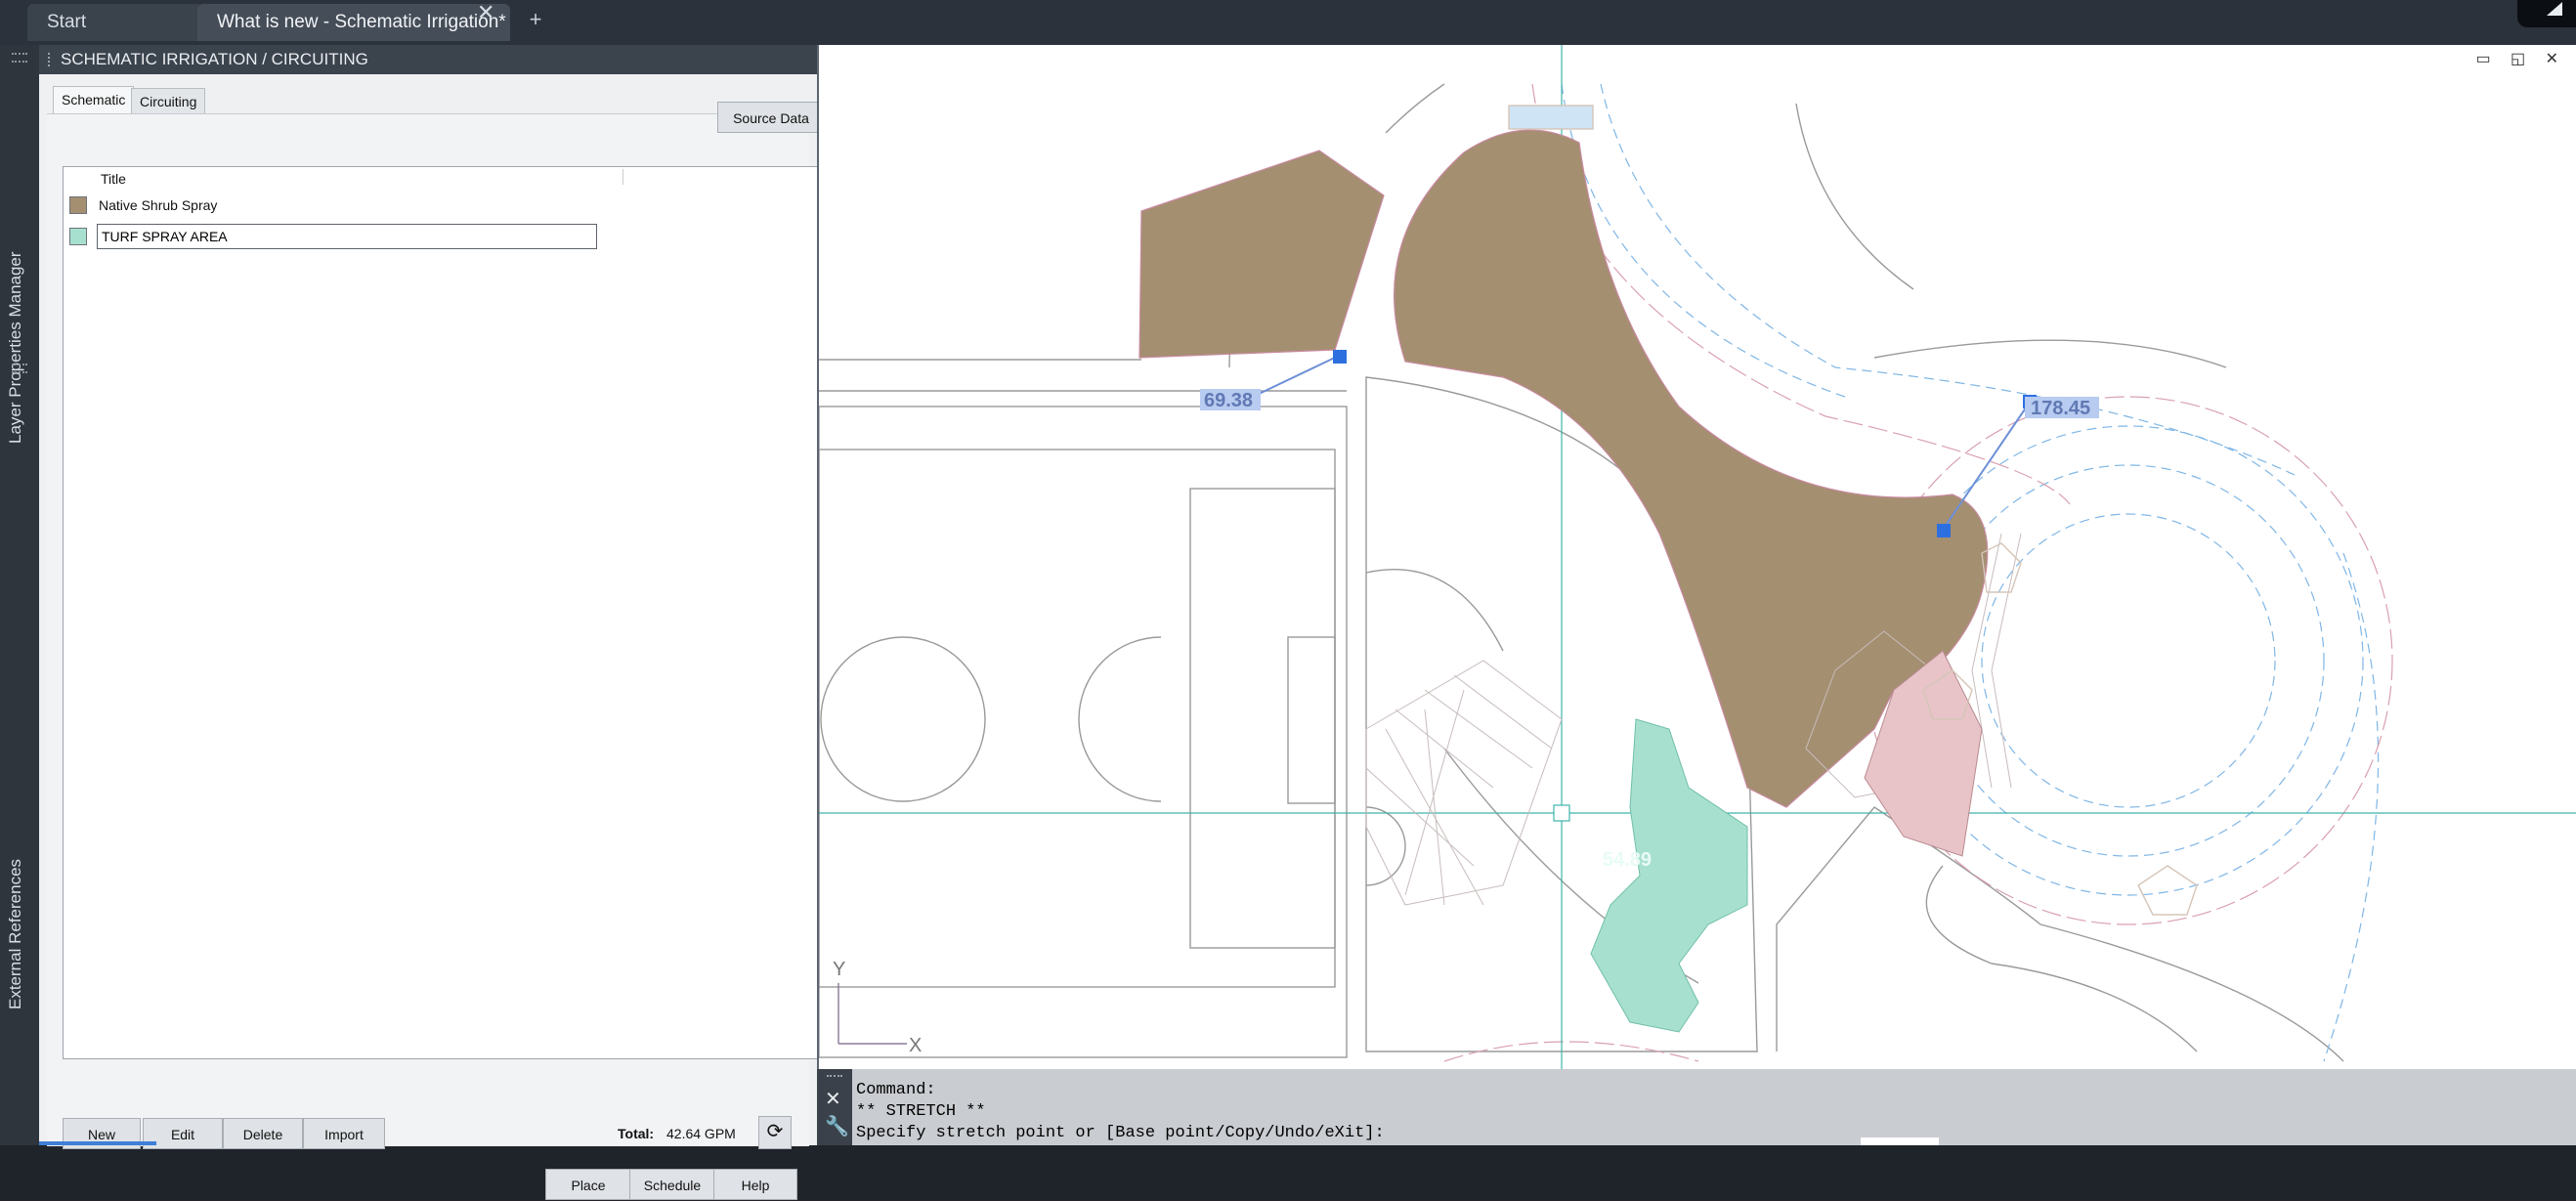  I want to click on turf-spray-area, so click(1669, 875).